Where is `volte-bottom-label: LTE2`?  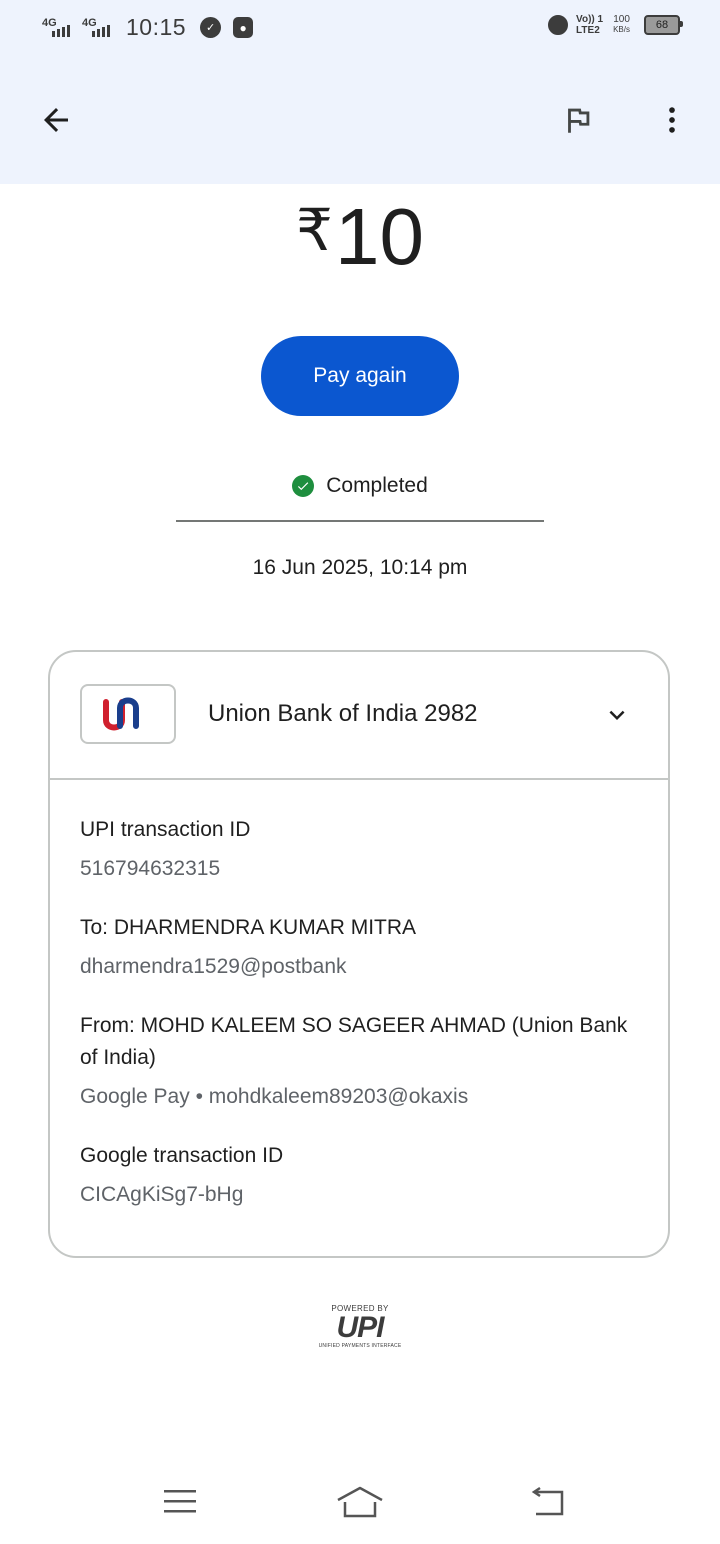
volte-bottom-label: LTE2 is located at coordinates (588, 30).